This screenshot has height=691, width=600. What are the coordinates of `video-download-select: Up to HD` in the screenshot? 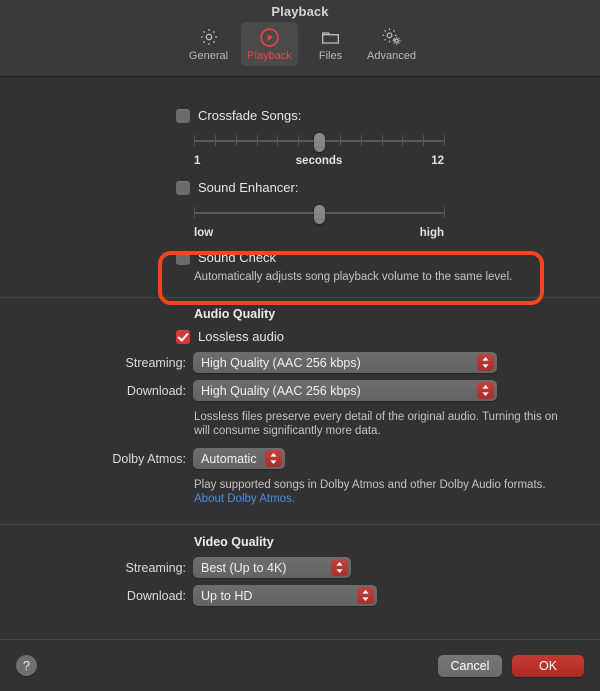 It's located at (285, 595).